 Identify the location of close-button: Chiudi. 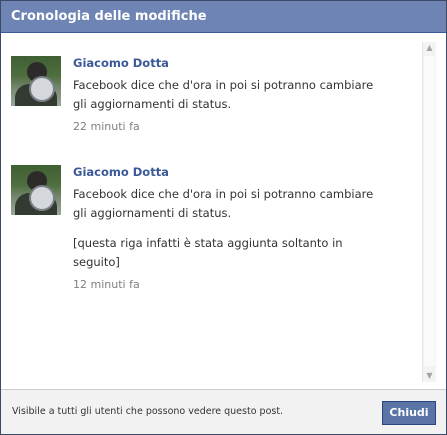
(409, 413).